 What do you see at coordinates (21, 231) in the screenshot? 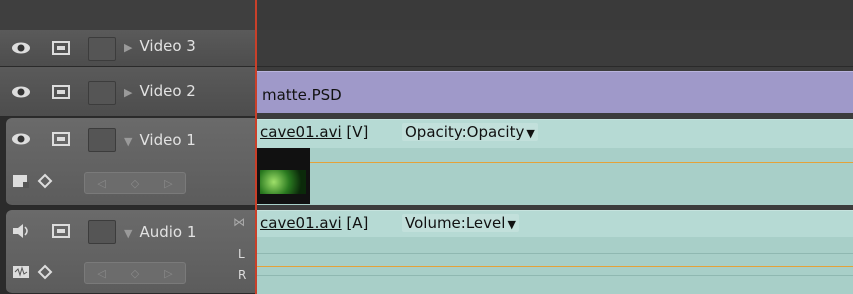
I see `speaker-icon` at bounding box center [21, 231].